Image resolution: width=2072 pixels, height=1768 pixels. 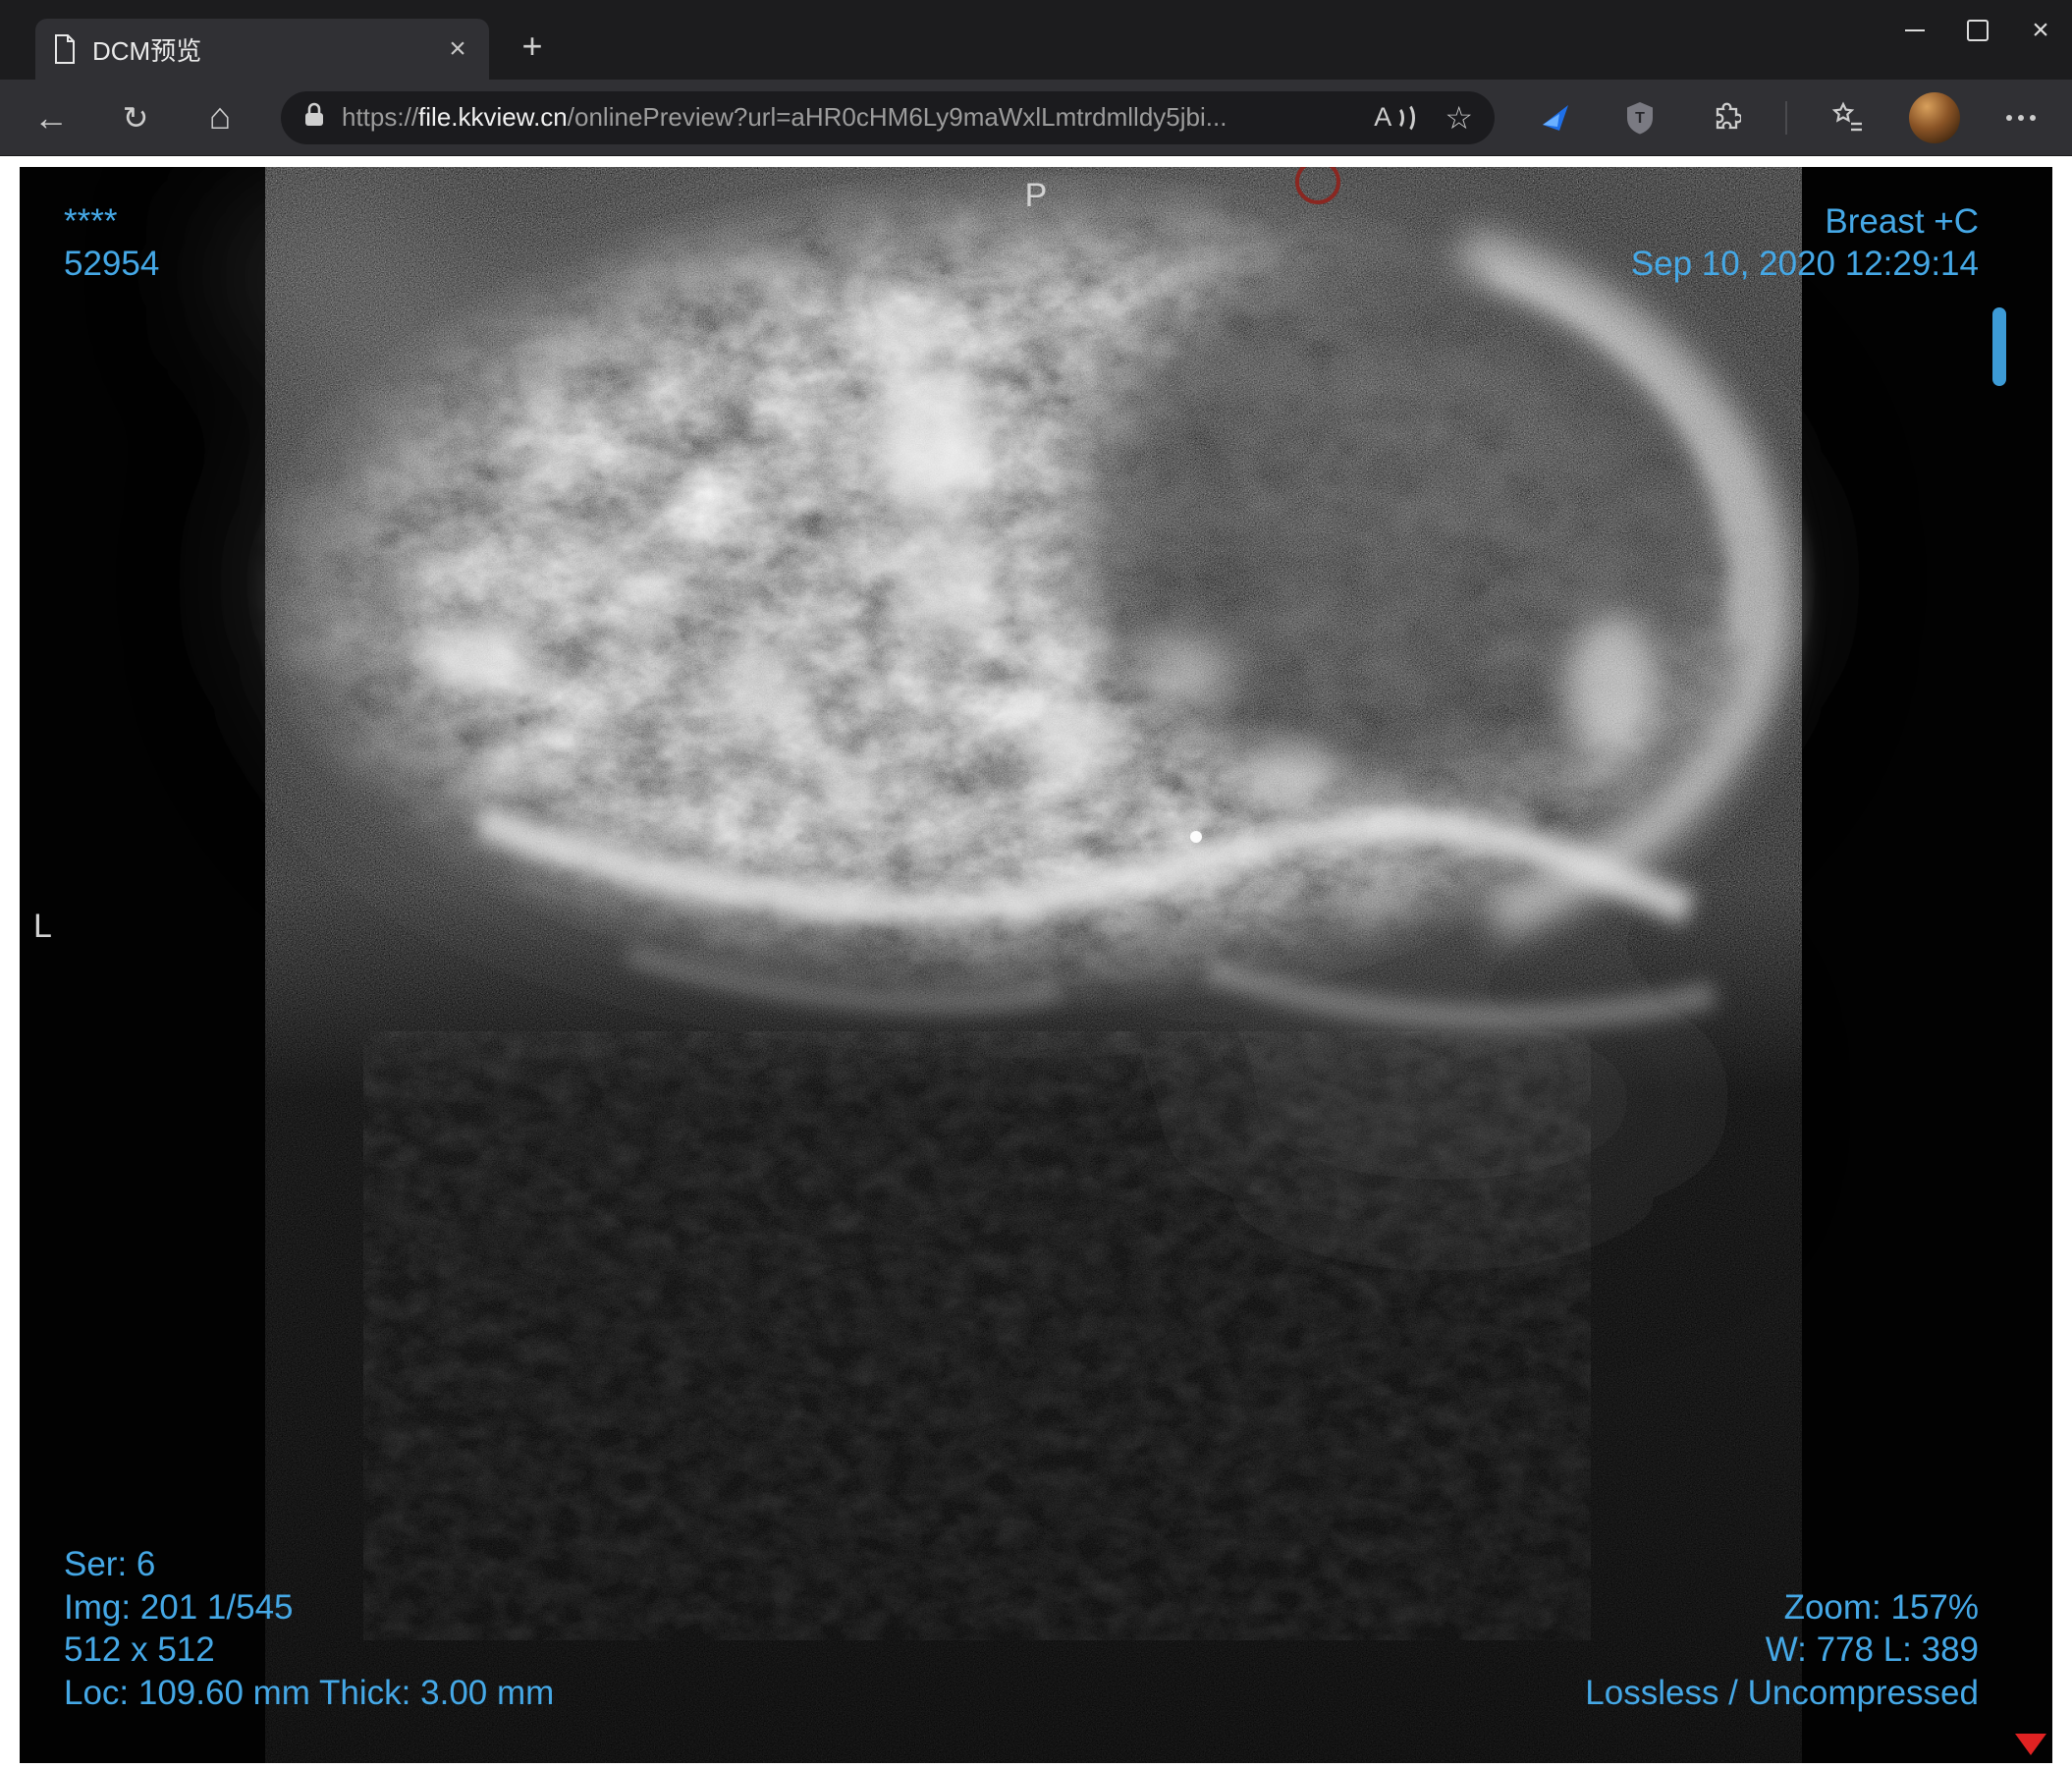 I want to click on study-description: Breast +C, so click(x=1902, y=221).